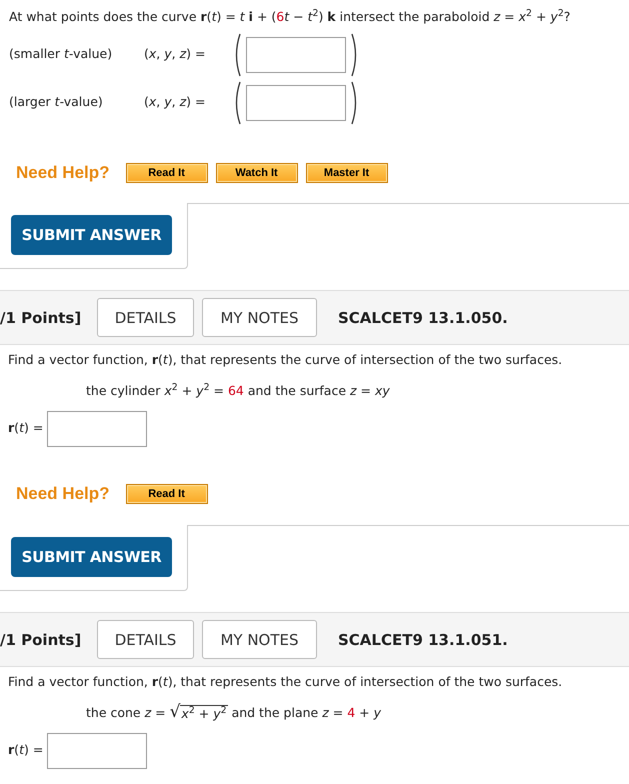 Image resolution: width=629 pixels, height=784 pixels. Describe the element at coordinates (423, 318) in the screenshot. I see `problem-code: SCALCET9 13.1.050.` at that location.